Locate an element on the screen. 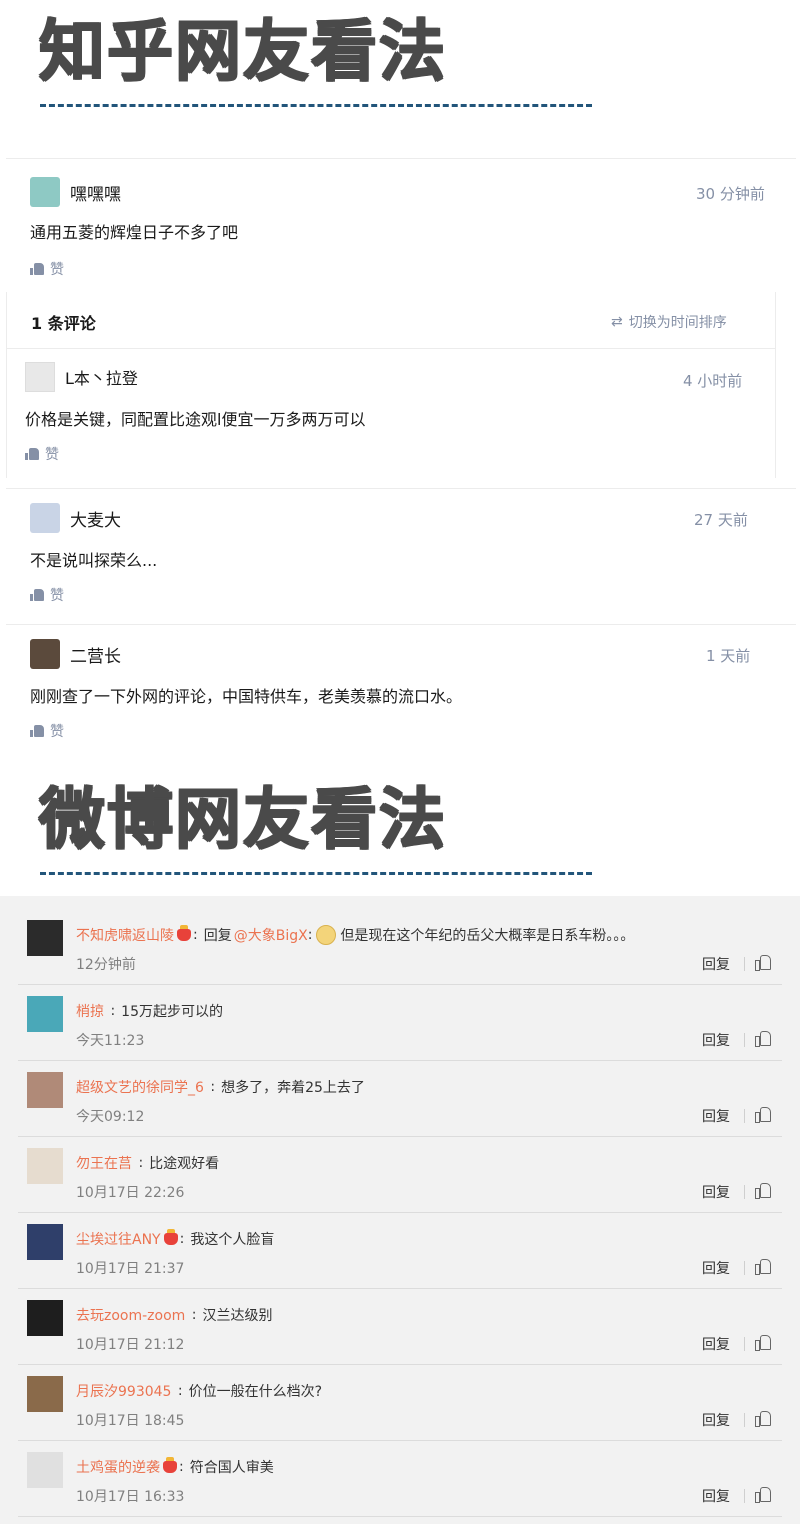  comment-text: 比途观好看 is located at coordinates (184, 1164).